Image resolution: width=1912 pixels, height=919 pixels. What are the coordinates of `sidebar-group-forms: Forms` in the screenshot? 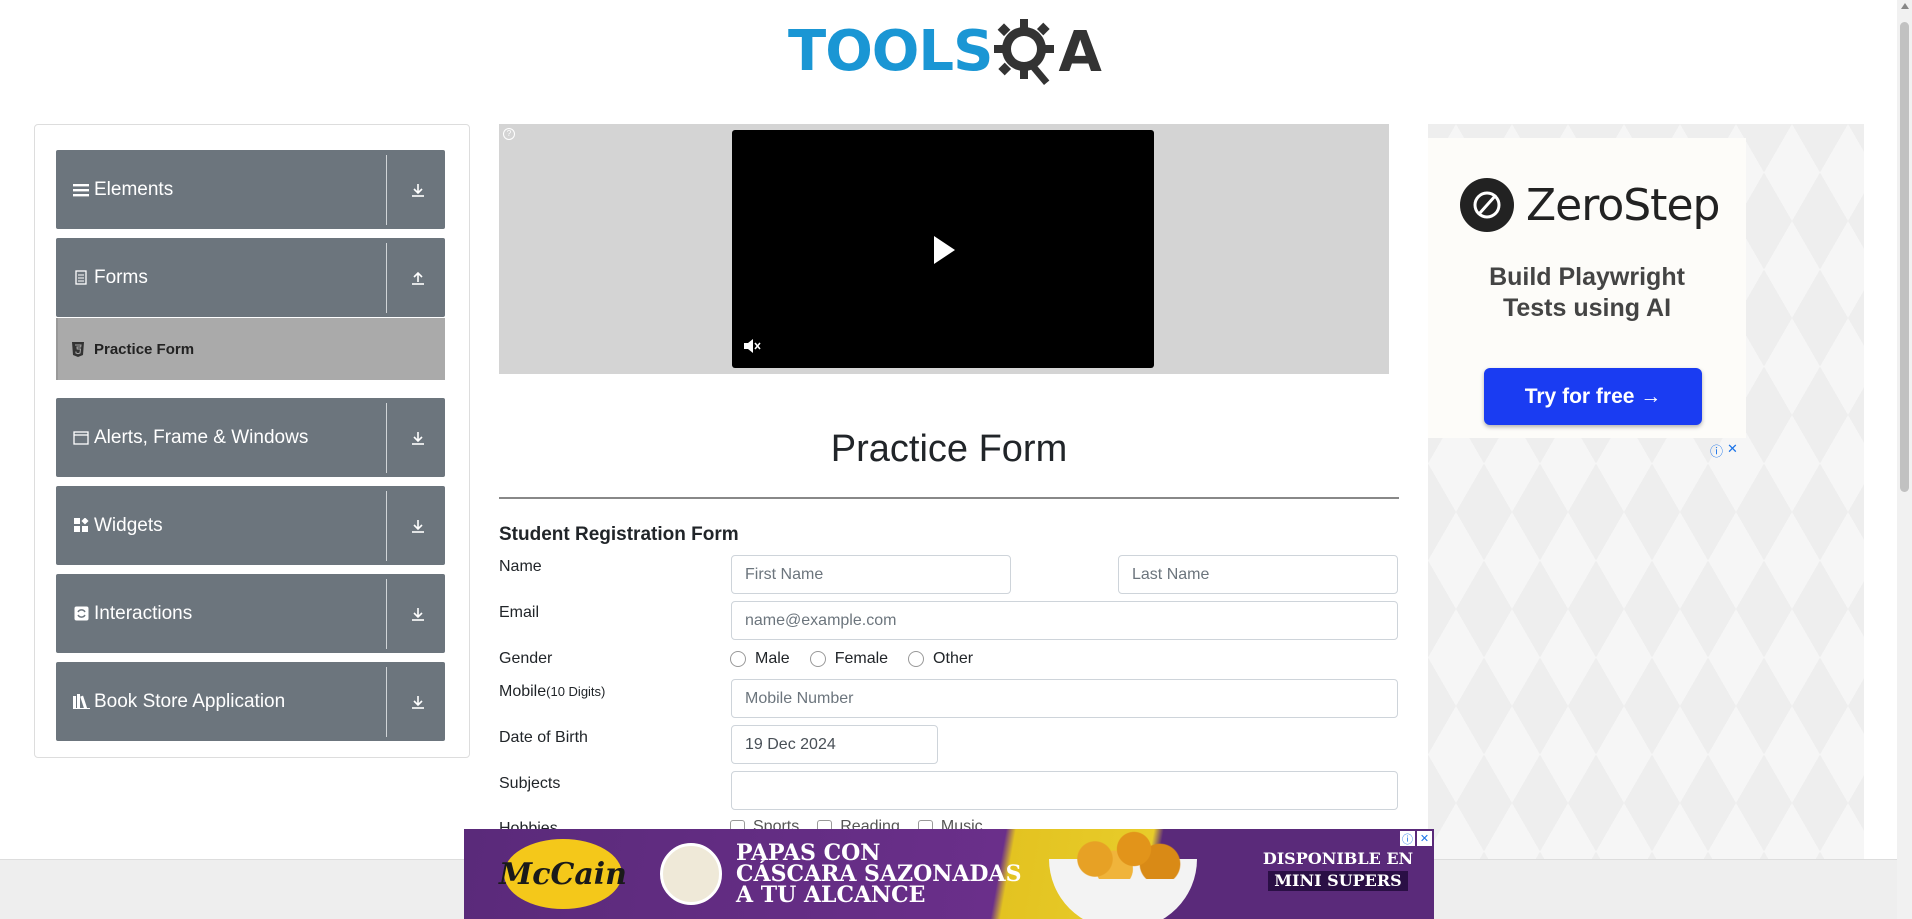 It's located at (250, 277).